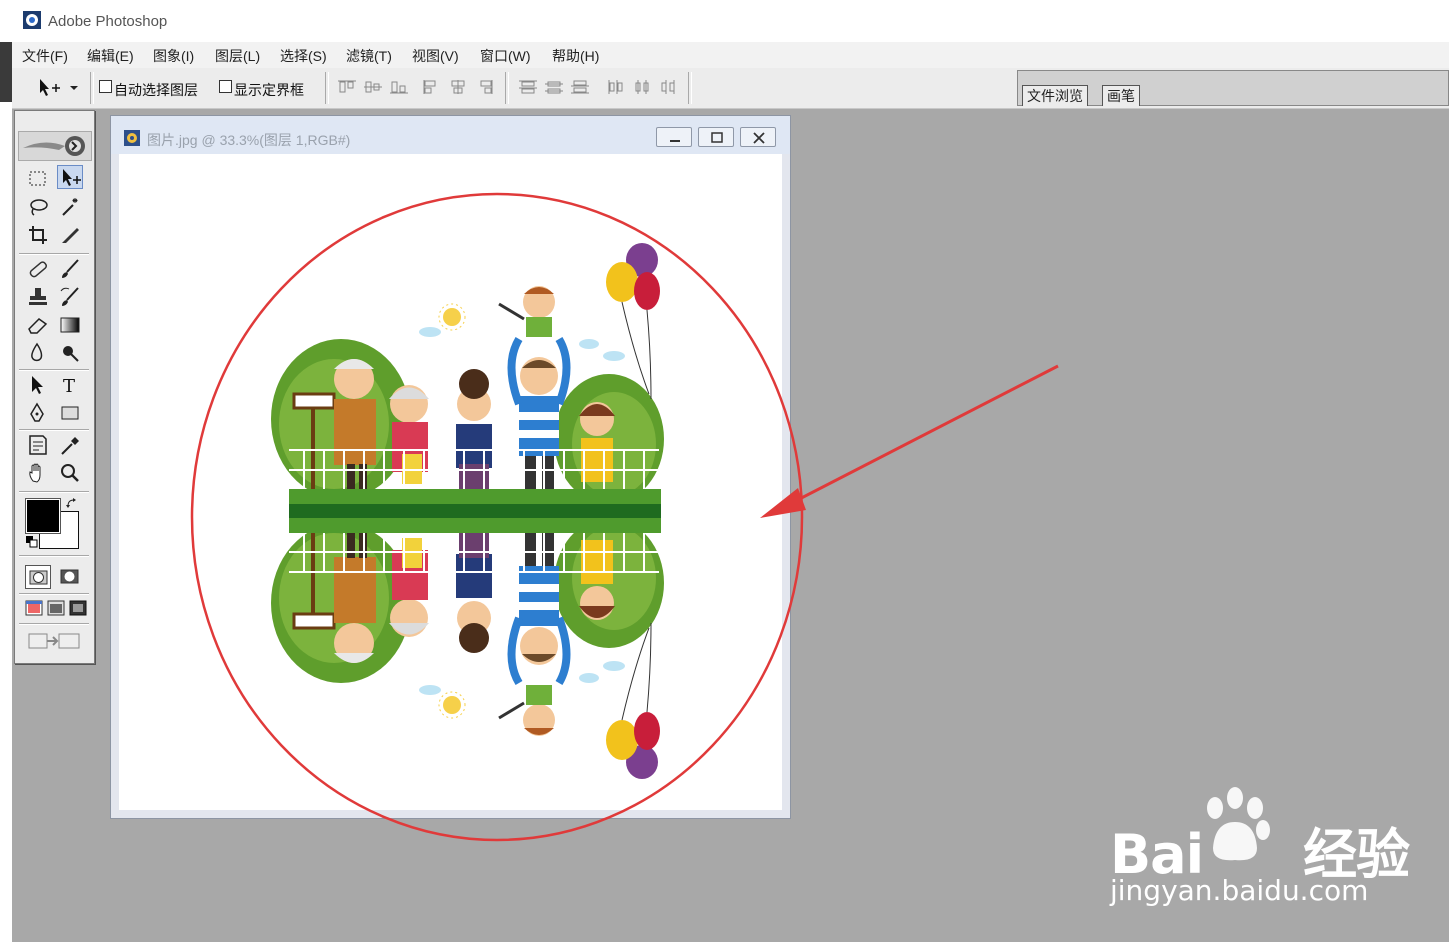 The height and width of the screenshot is (942, 1449). I want to click on eraser-icon, so click(38, 326).